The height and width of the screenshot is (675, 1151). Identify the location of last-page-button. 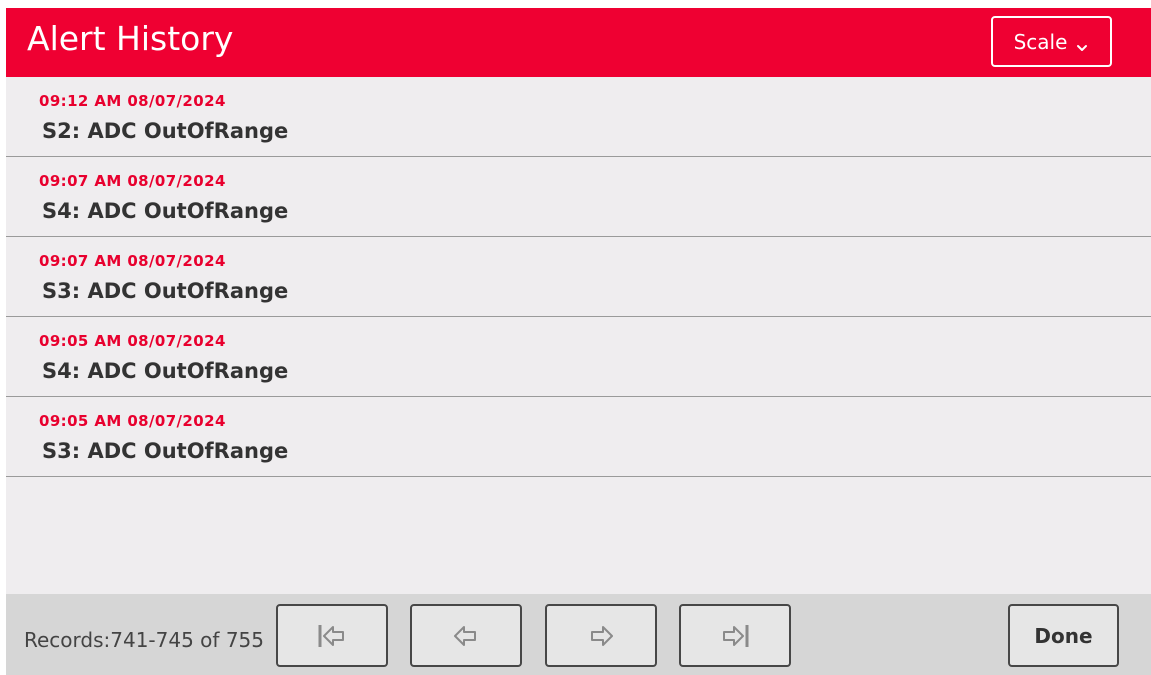
(735, 635).